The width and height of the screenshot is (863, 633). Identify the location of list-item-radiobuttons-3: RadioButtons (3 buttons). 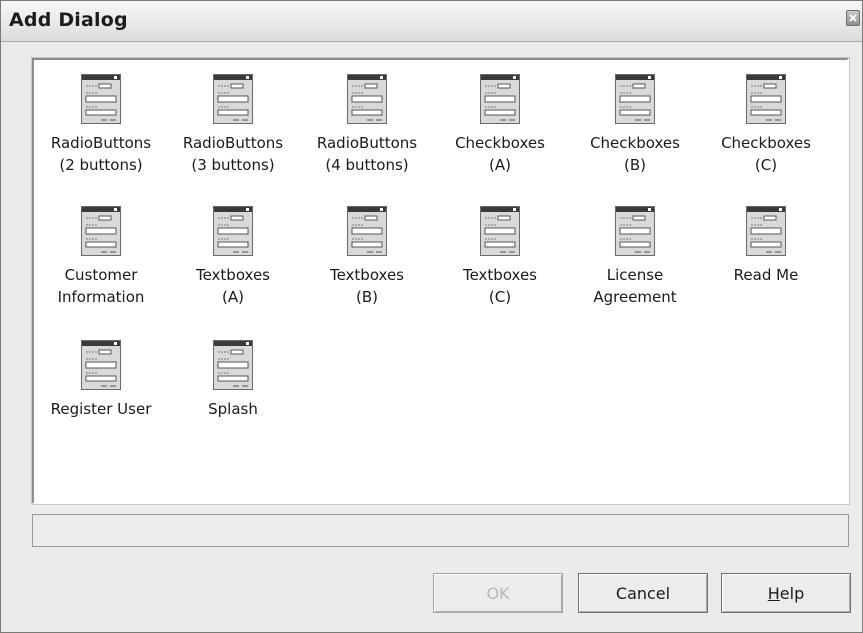
(233, 125).